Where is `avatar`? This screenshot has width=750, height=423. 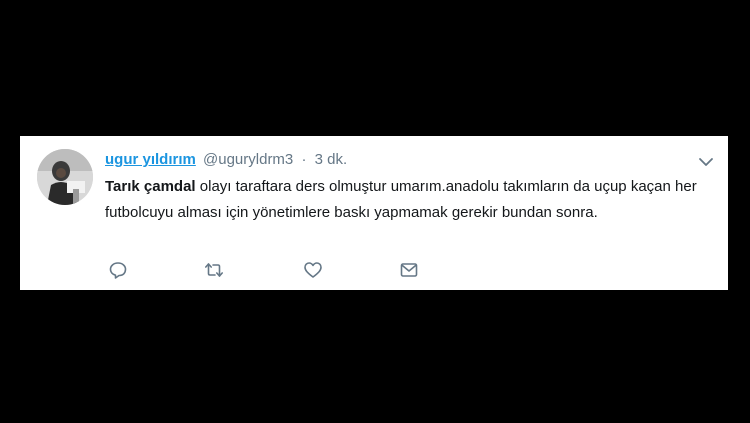
avatar is located at coordinates (65, 177).